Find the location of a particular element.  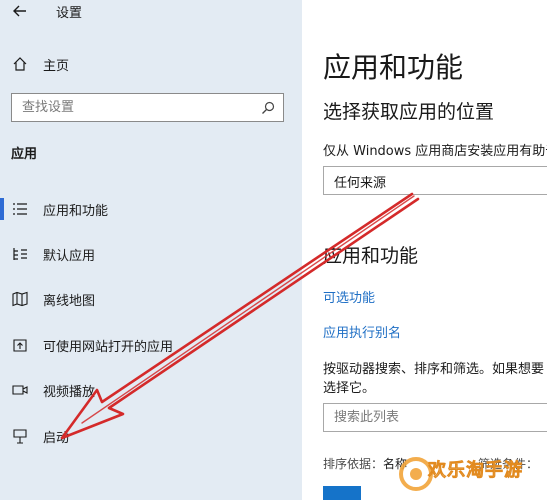

sidebar-item-label: 视频播放 is located at coordinates (69, 392).